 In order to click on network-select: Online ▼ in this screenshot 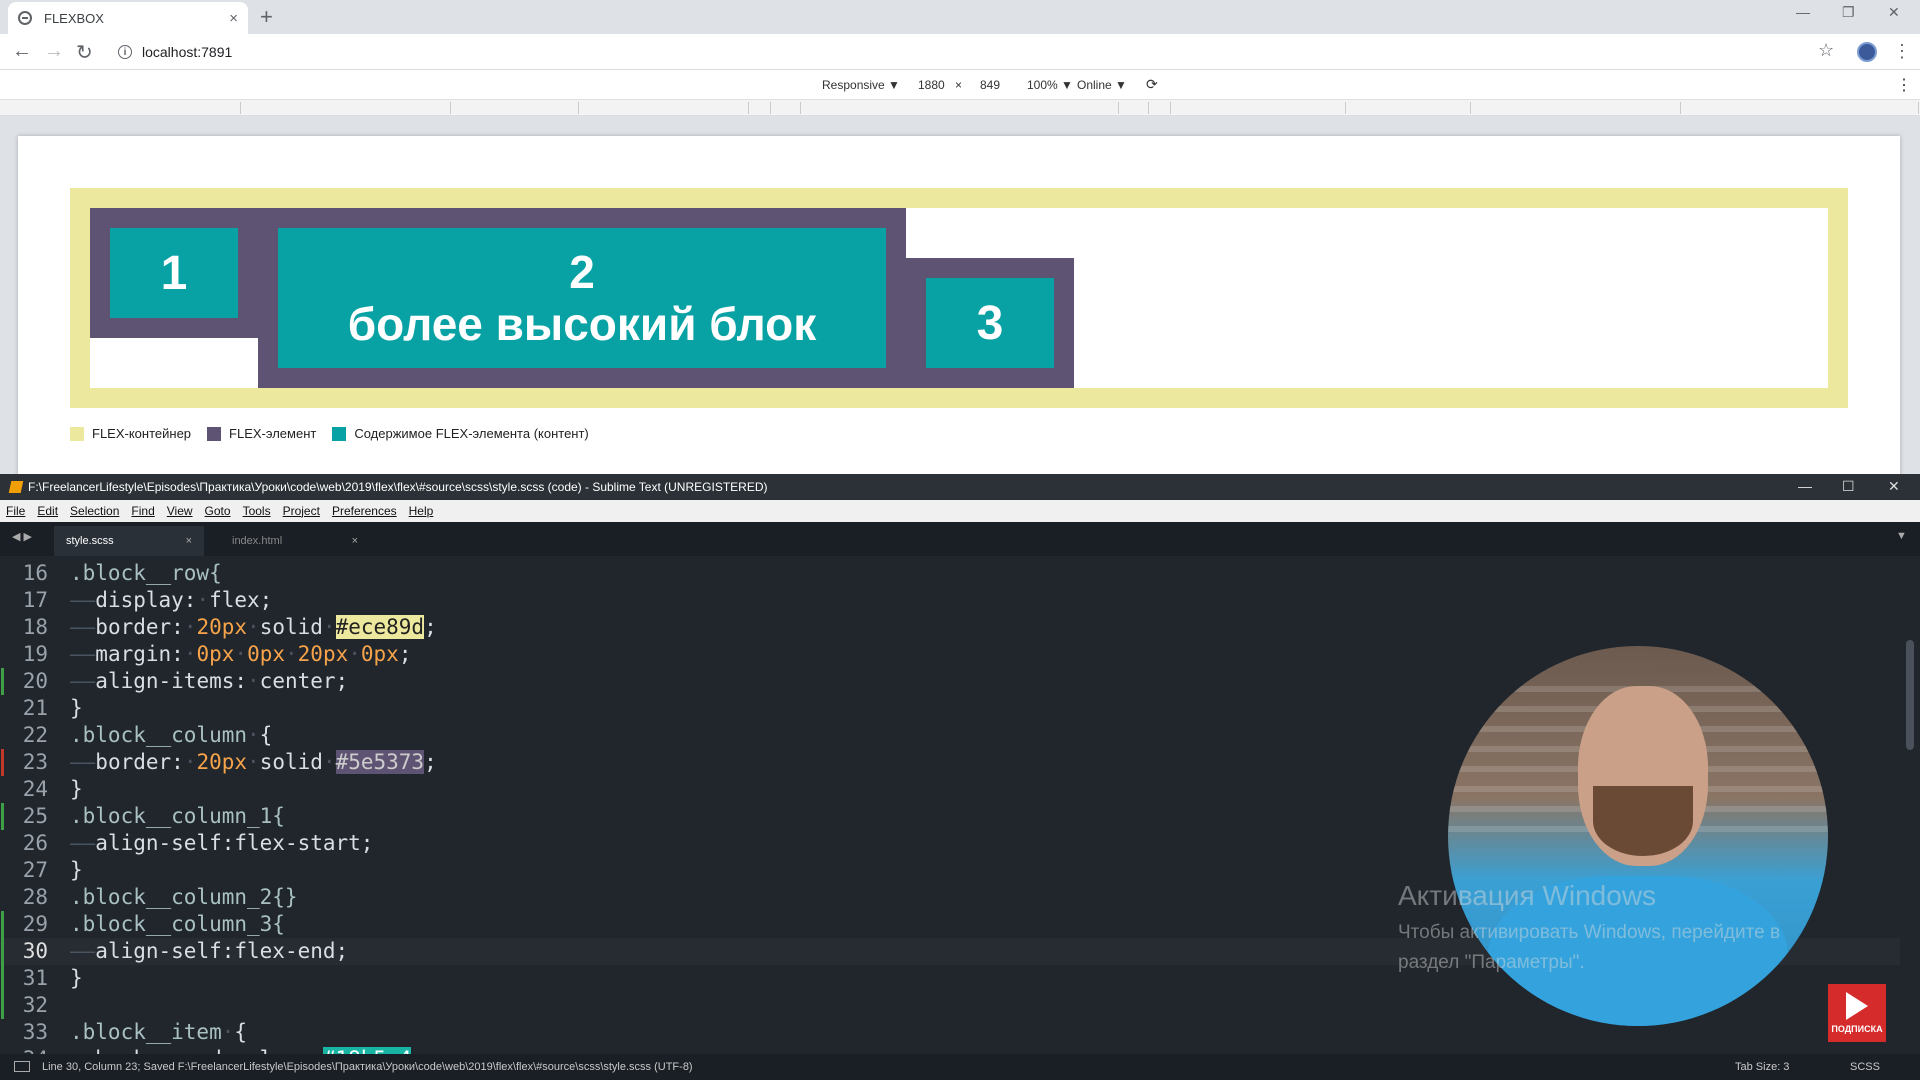, I will do `click(1102, 85)`.